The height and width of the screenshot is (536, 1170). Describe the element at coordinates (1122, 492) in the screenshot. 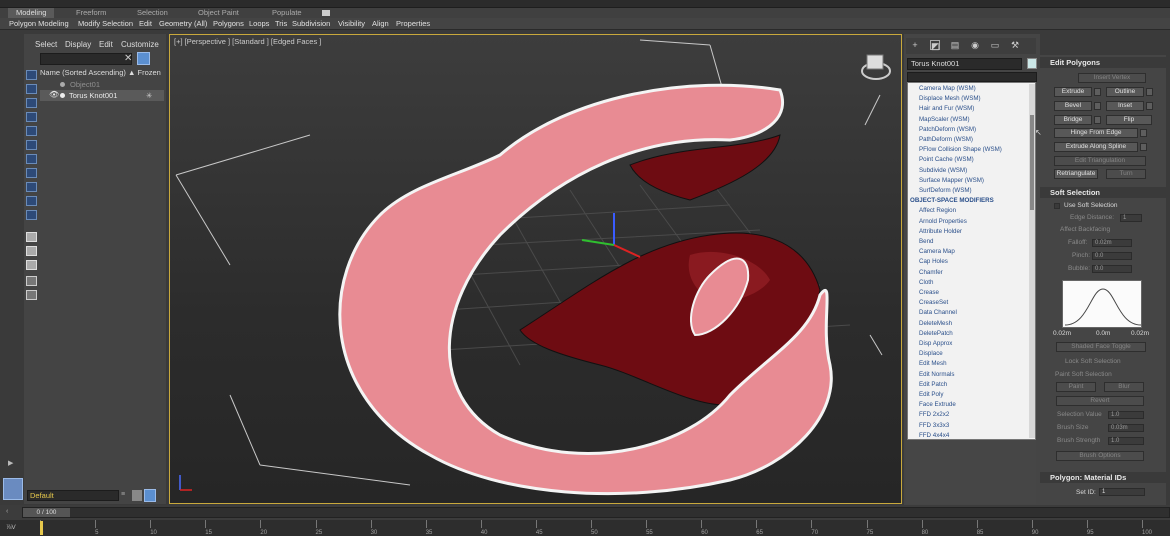

I see `set-id-spinner: 1` at that location.